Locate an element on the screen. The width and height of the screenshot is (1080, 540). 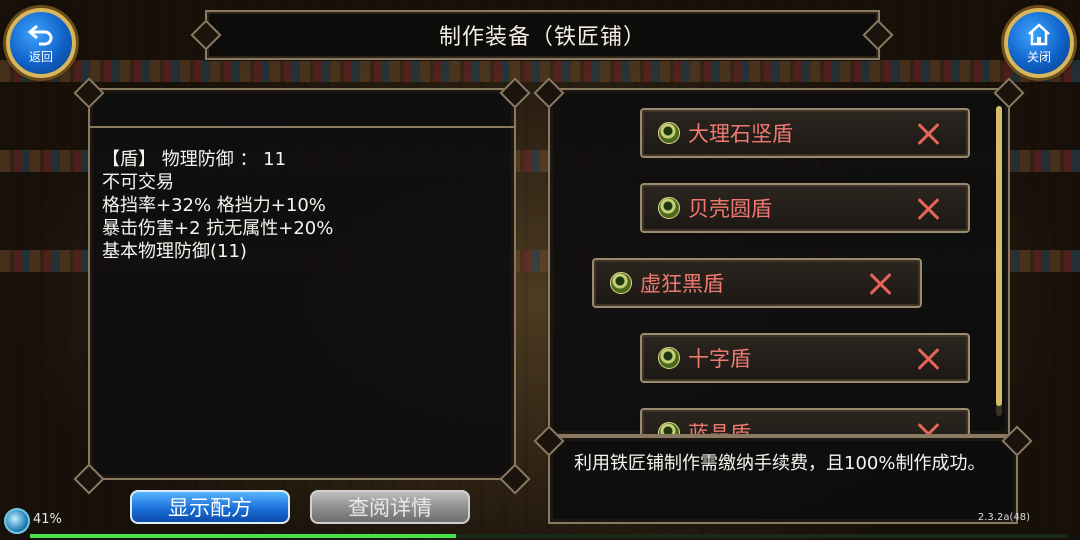
item-name: 虚狂黑盾 is located at coordinates (682, 284).